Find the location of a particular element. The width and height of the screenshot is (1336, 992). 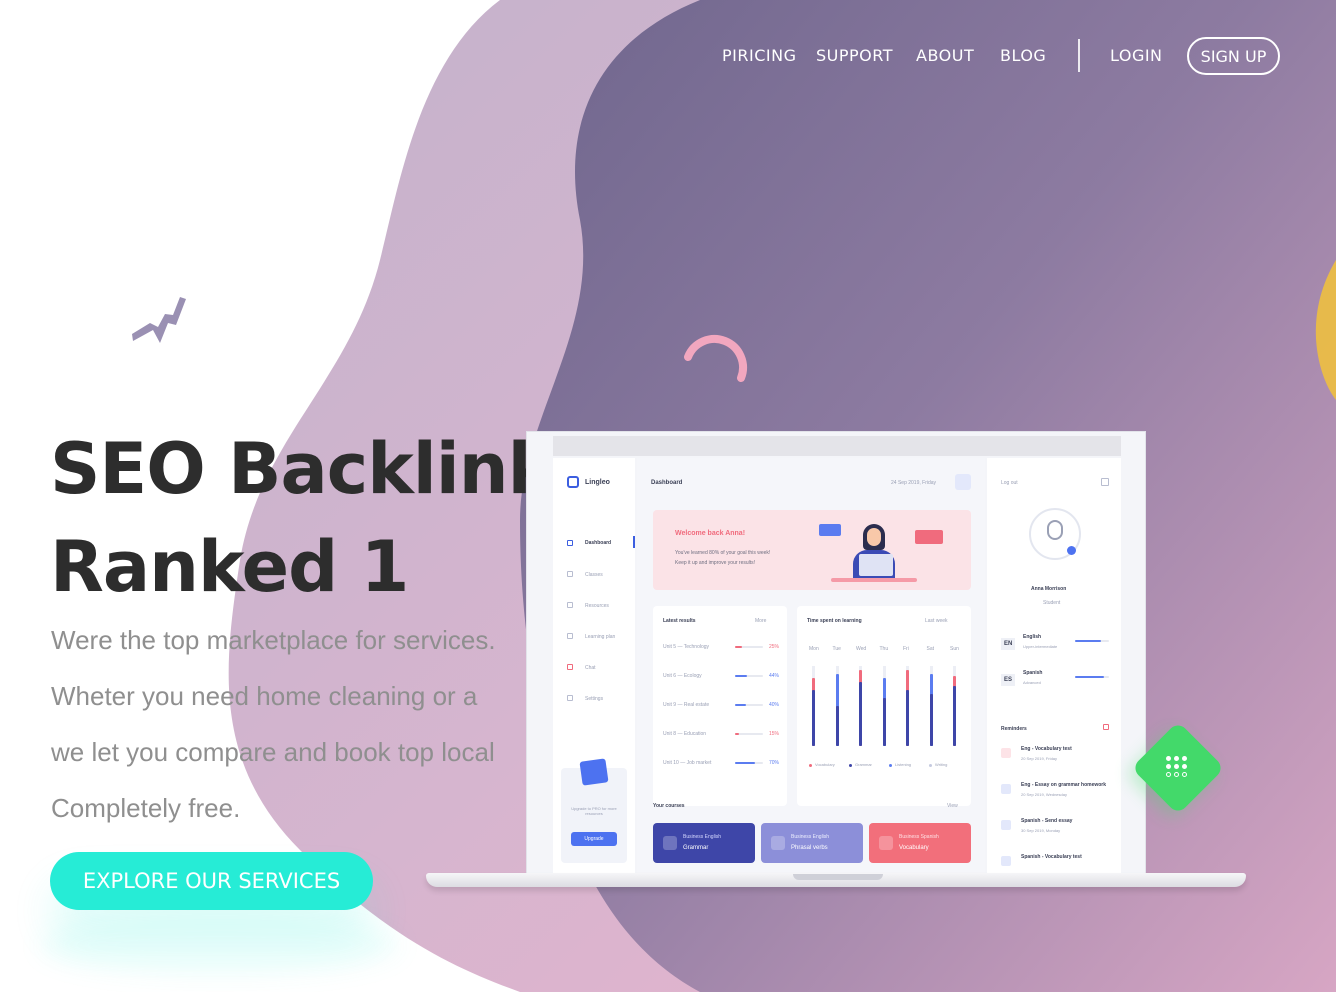

dashboard-search-icon is located at coordinates (963, 482).